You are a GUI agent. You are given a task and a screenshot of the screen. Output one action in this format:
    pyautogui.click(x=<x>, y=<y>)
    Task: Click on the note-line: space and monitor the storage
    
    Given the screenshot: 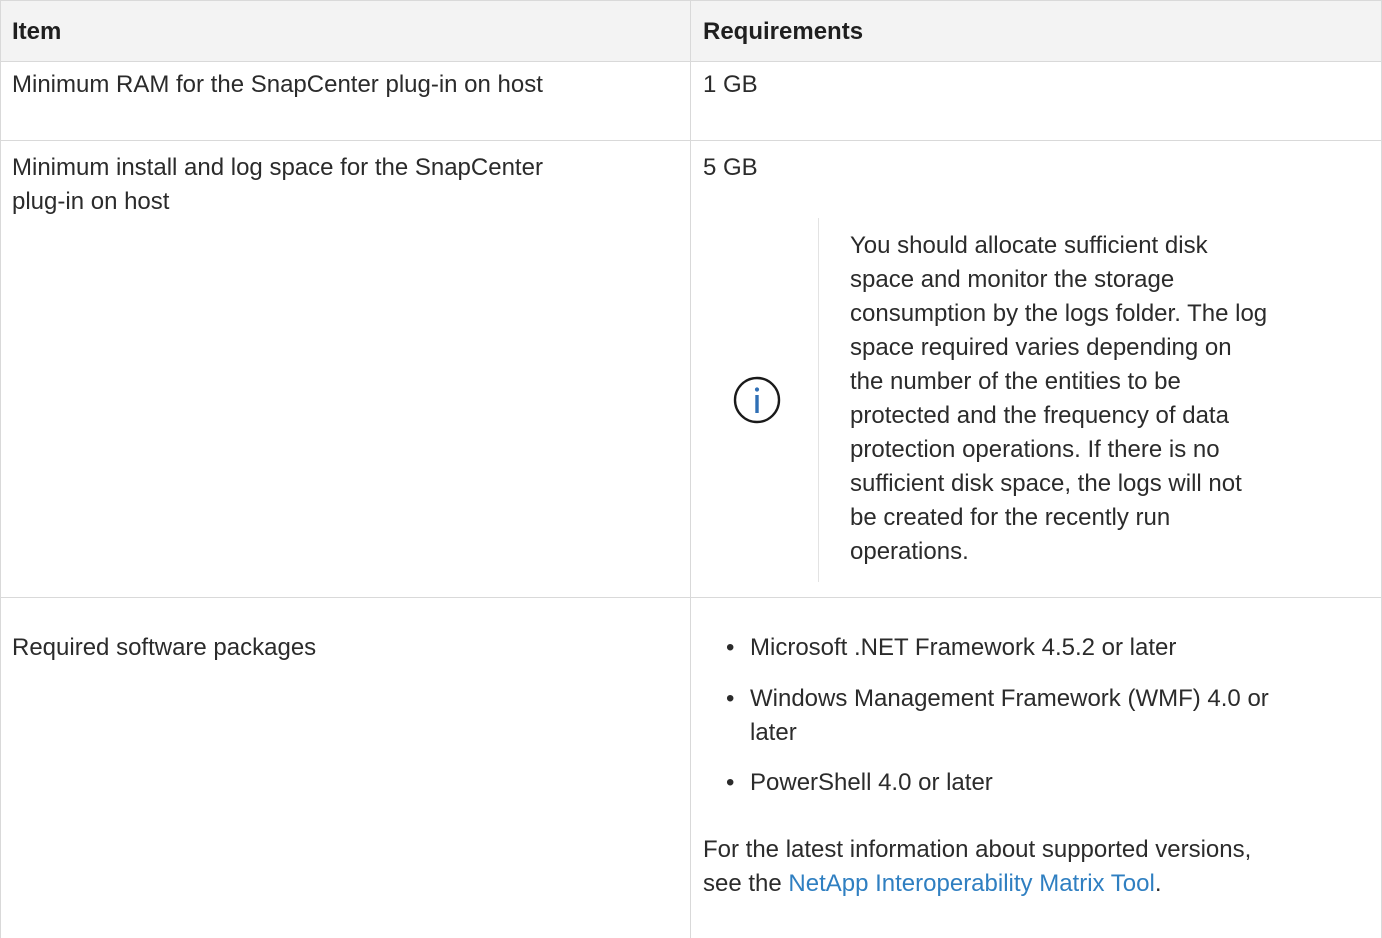 What is the action you would take?
    pyautogui.click(x=1012, y=279)
    